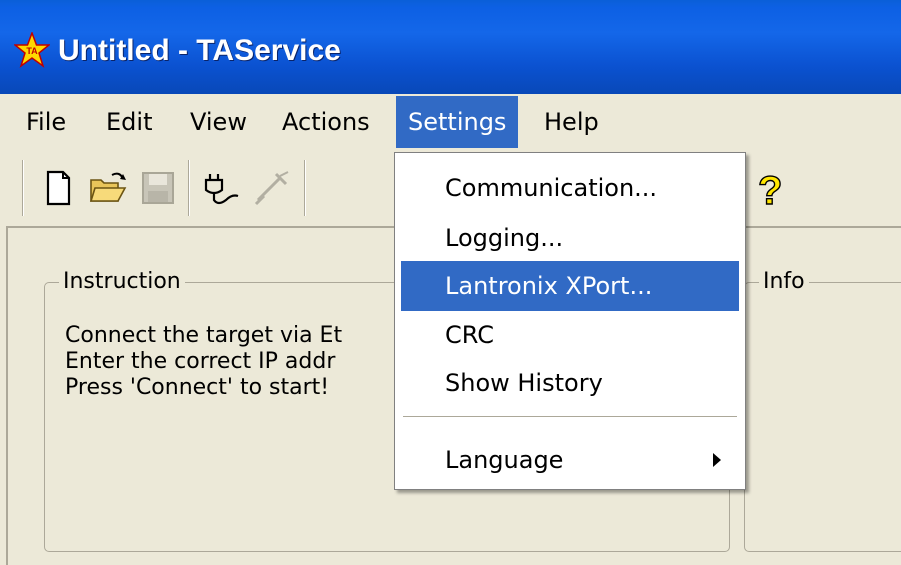 The width and height of the screenshot is (901, 565). Describe the element at coordinates (218, 122) in the screenshot. I see `menu-view: View` at that location.